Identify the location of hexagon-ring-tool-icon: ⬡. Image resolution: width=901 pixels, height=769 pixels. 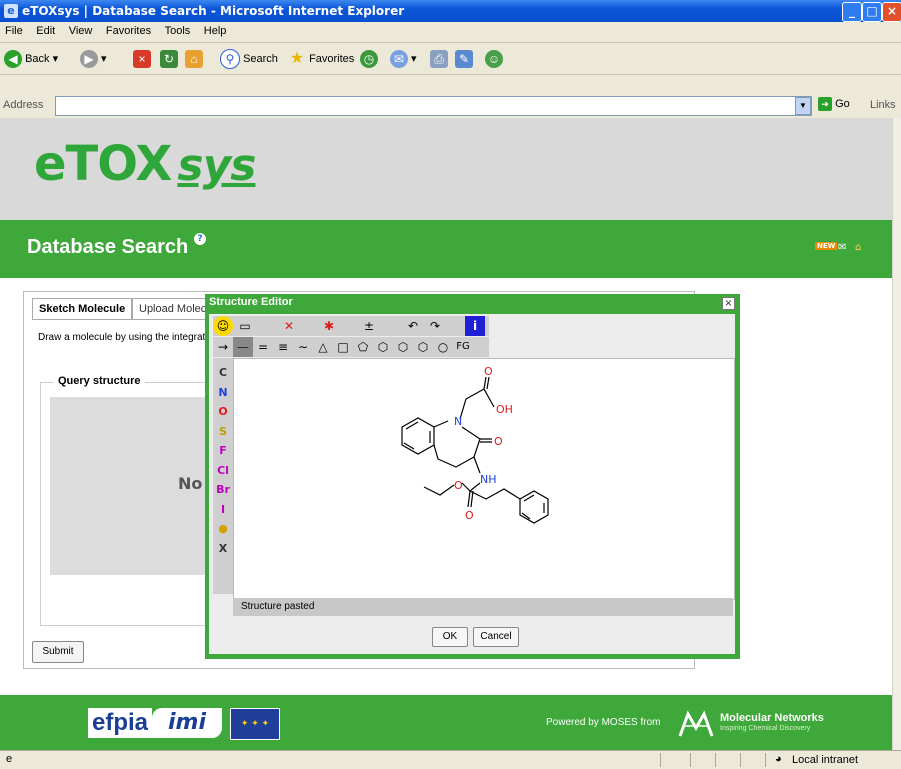
(403, 347).